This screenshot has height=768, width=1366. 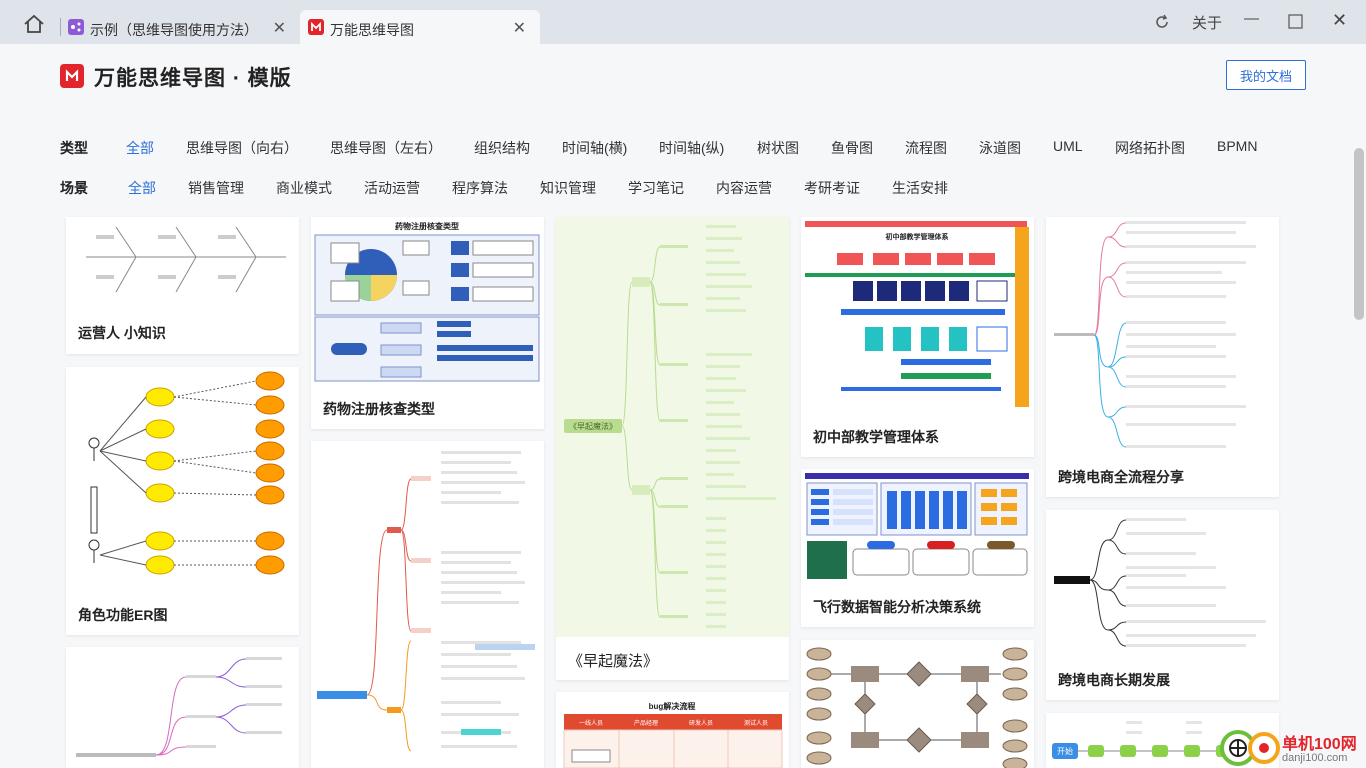 I want to click on template-card: bug解决流程 一线人员 产品经理 研发人员 测试人员, so click(x=672, y=730).